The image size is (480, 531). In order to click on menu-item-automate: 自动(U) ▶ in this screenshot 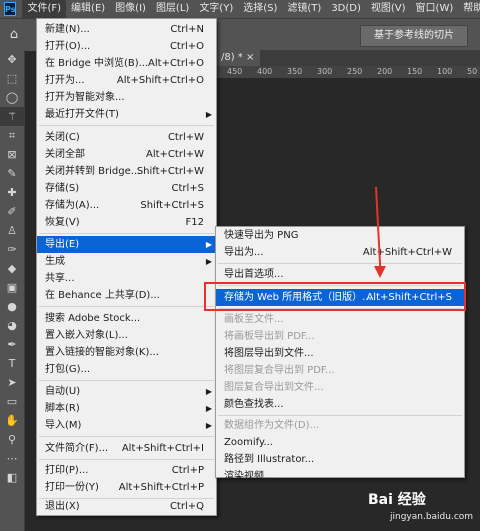, I will do `click(126, 391)`.